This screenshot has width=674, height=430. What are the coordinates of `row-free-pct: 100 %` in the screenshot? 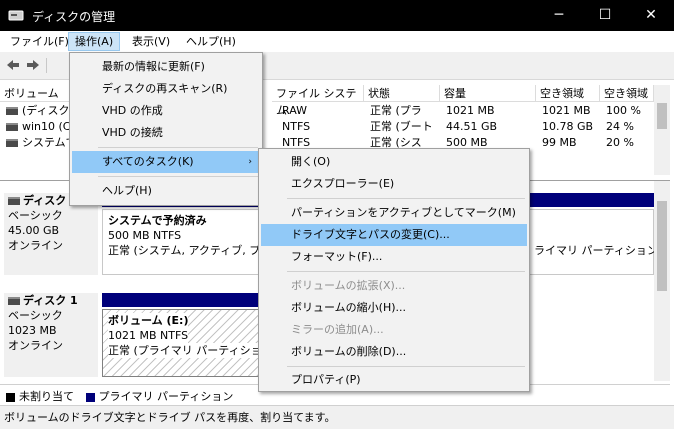 It's located at (623, 110).